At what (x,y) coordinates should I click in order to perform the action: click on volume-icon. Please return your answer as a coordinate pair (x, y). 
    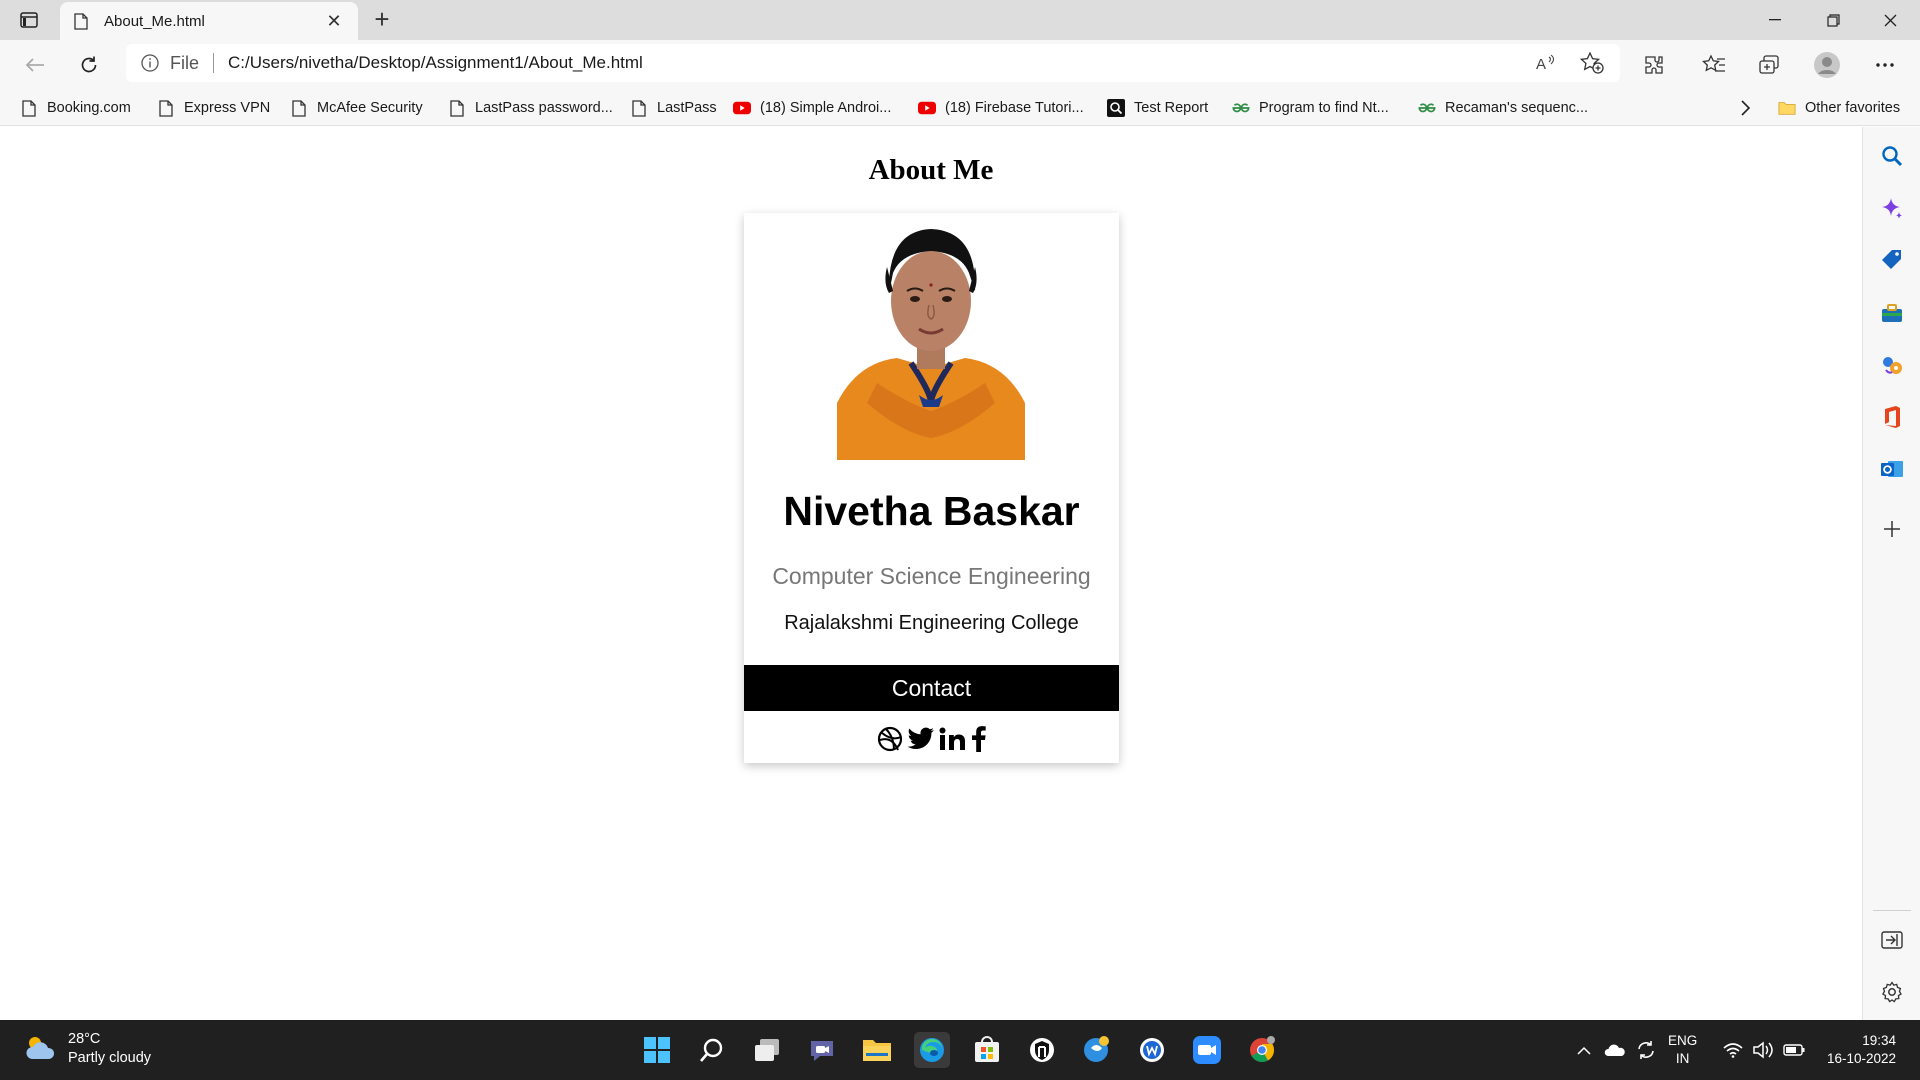
    Looking at the image, I should click on (1763, 1050).